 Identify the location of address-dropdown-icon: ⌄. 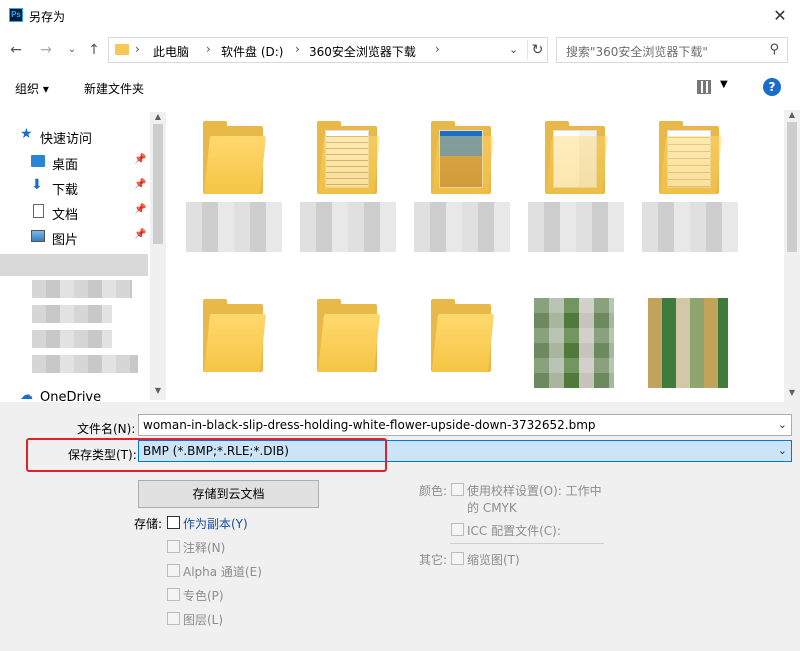
(513, 49).